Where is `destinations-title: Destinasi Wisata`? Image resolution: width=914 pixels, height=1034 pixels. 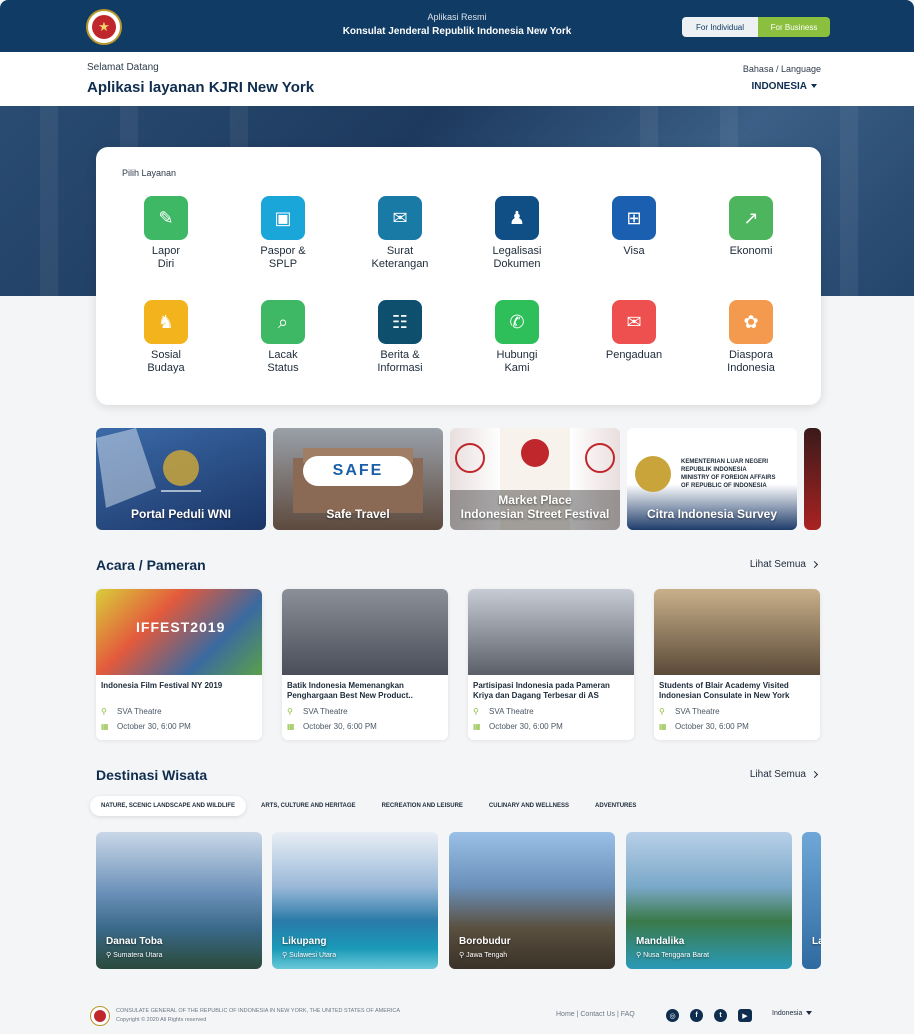 destinations-title: Destinasi Wisata is located at coordinates (152, 775).